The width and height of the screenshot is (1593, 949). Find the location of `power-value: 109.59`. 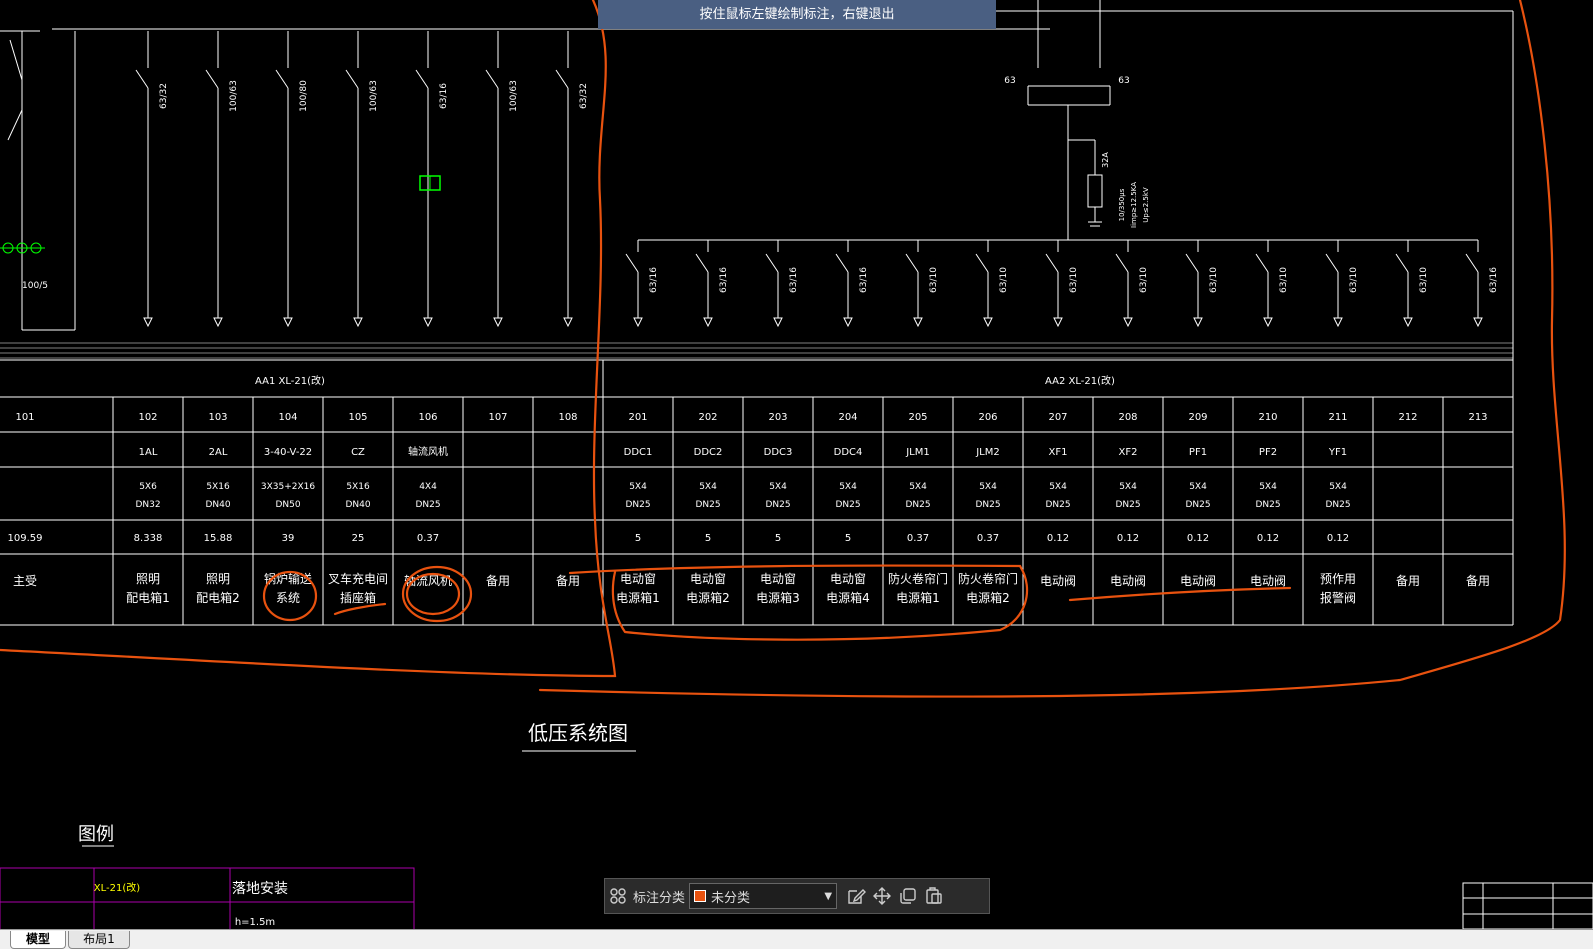

power-value: 109.59 is located at coordinates (25, 538).